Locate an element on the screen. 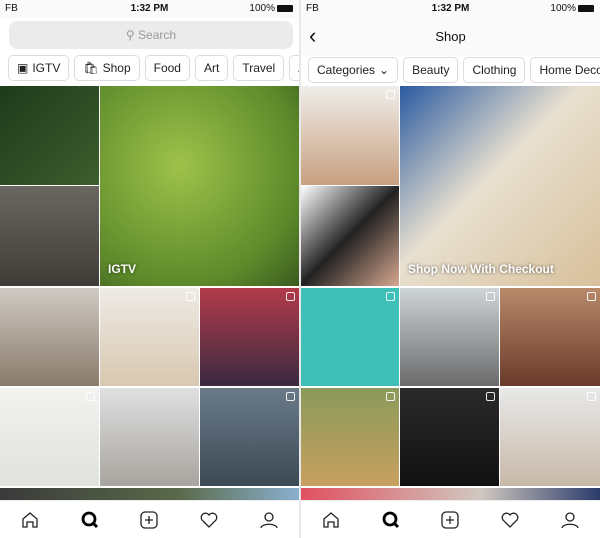 The width and height of the screenshot is (600, 538). shop-chips: Categories⌄ Beauty Clothing Home Decor is located at coordinates (454, 70).